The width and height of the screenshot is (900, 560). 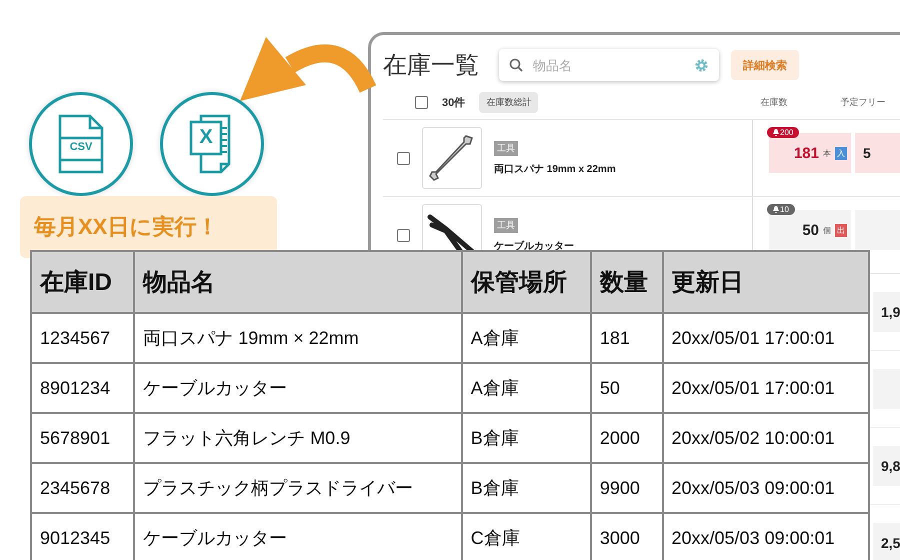 What do you see at coordinates (886, 541) in the screenshot?
I see `free-stock-cell: 2,5` at bounding box center [886, 541].